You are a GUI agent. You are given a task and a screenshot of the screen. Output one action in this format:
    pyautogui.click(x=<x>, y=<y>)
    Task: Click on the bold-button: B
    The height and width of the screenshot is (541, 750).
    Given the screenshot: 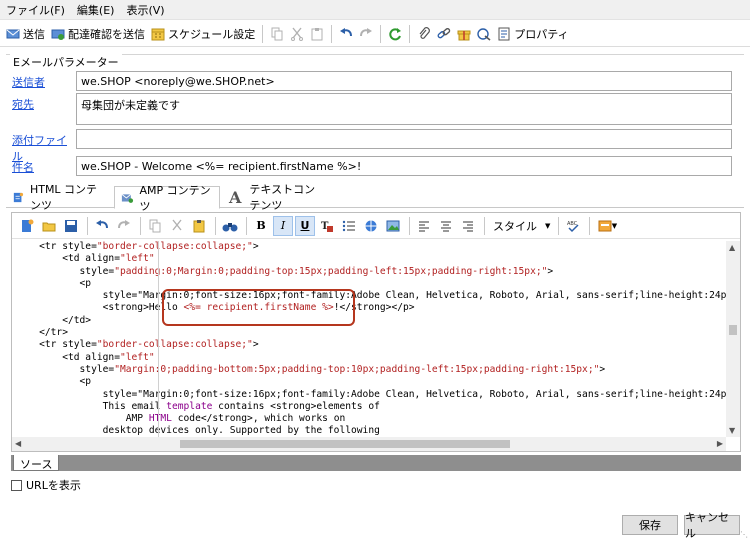 What is the action you would take?
    pyautogui.click(x=261, y=226)
    